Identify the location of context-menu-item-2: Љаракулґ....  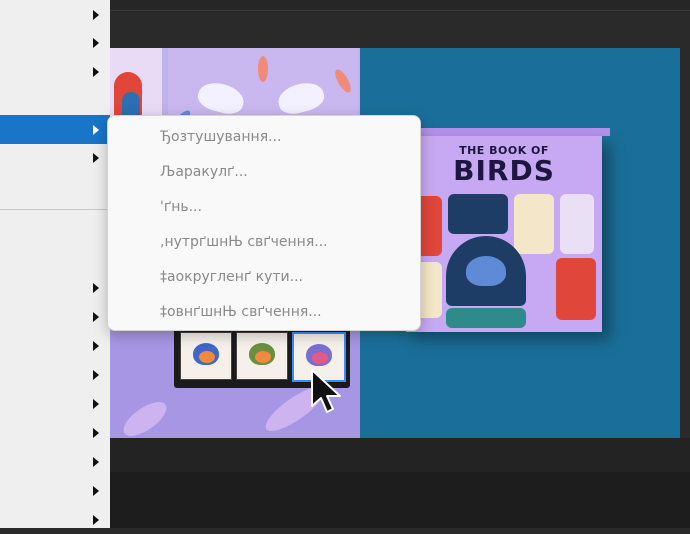
(204, 172).